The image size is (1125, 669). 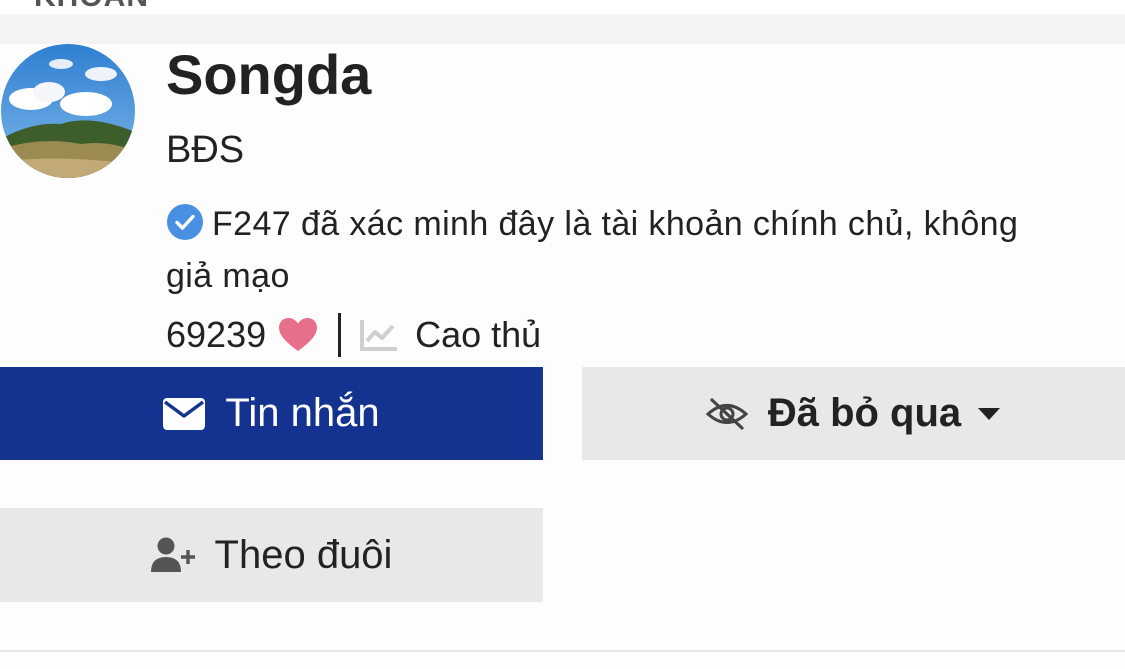 I want to click on profile-stats: 69239 Cao thủ, so click(x=353, y=335).